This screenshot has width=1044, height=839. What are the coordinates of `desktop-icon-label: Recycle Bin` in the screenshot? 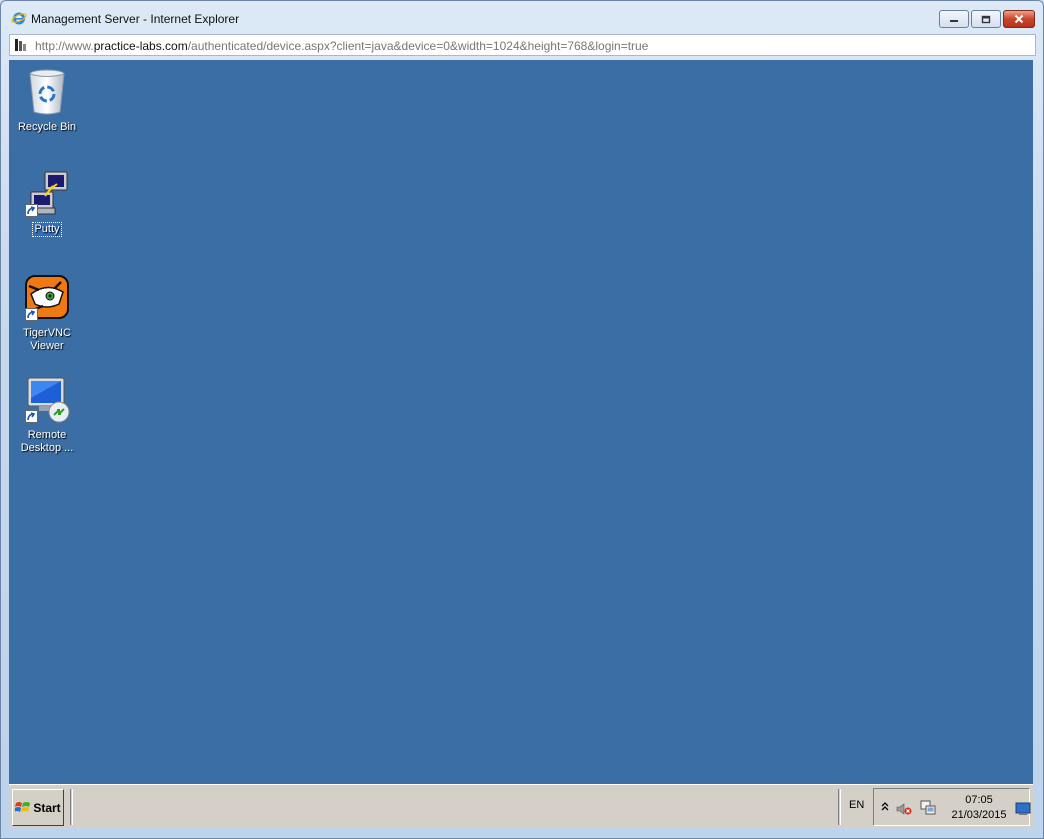 It's located at (47, 127).